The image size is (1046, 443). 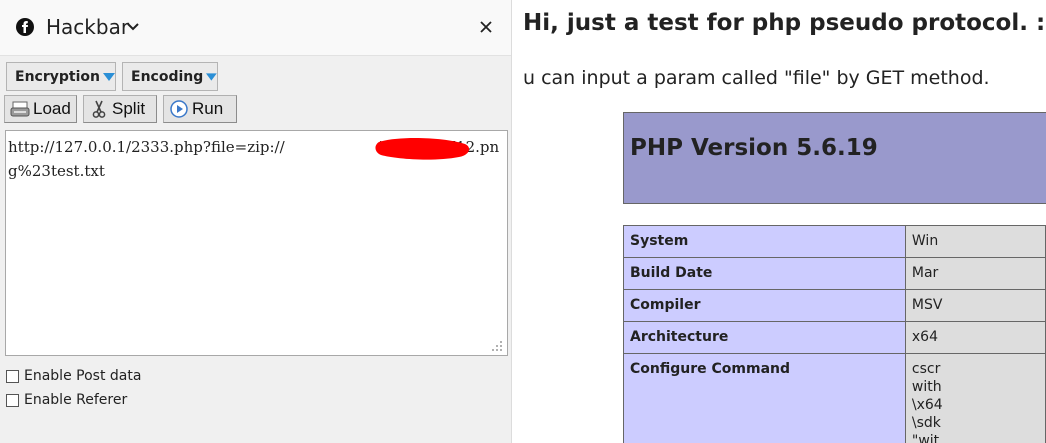 I want to click on split-url-label: Split, so click(x=129, y=108).